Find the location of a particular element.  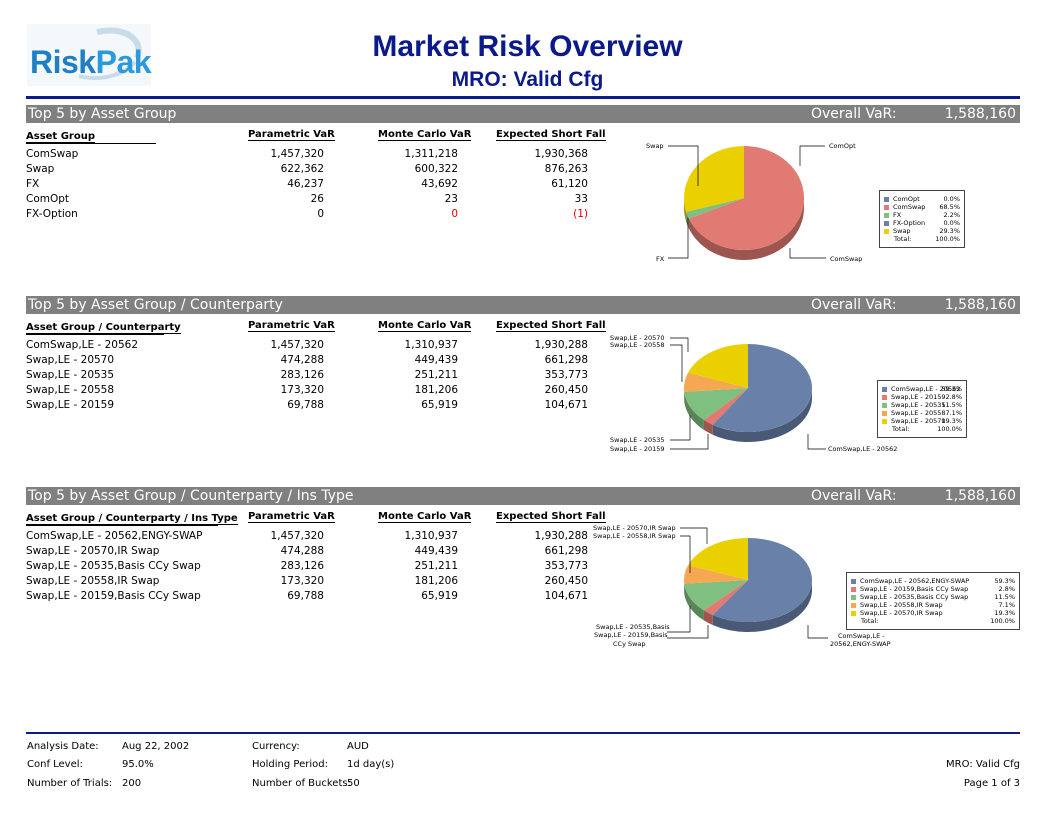

cell-parametric: 1,457,320 is located at coordinates (297, 536).